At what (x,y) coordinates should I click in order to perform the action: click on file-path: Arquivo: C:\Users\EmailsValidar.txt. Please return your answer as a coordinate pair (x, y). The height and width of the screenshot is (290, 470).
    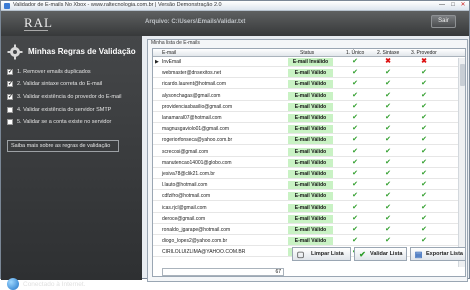
    Looking at the image, I should click on (195, 22).